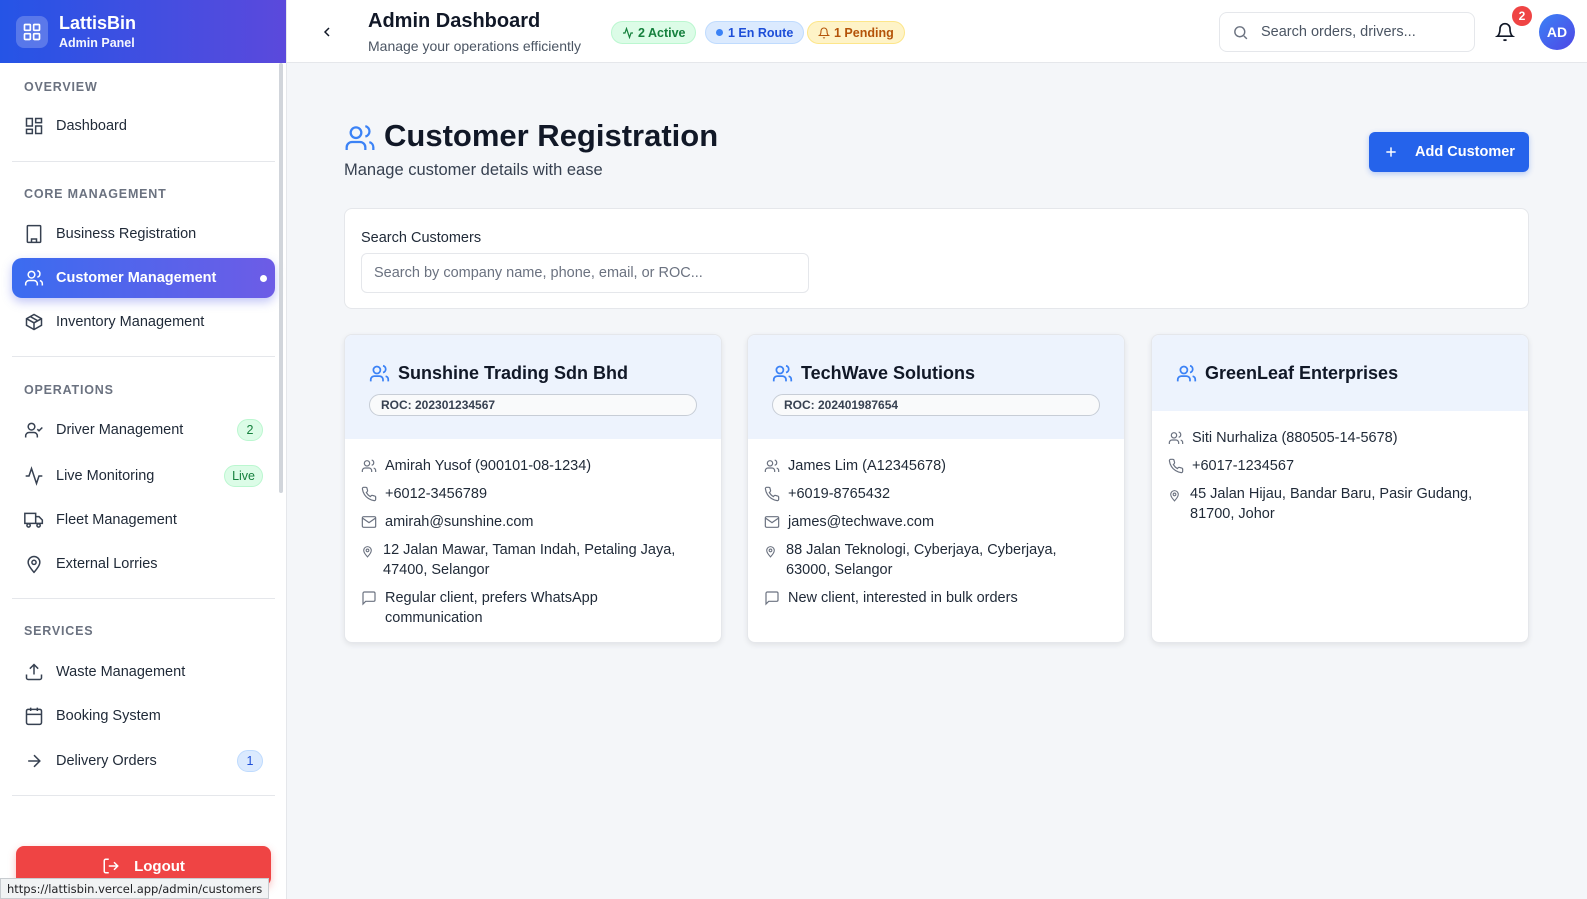 The width and height of the screenshot is (1587, 899). I want to click on notes-line-2: communication, so click(434, 618).